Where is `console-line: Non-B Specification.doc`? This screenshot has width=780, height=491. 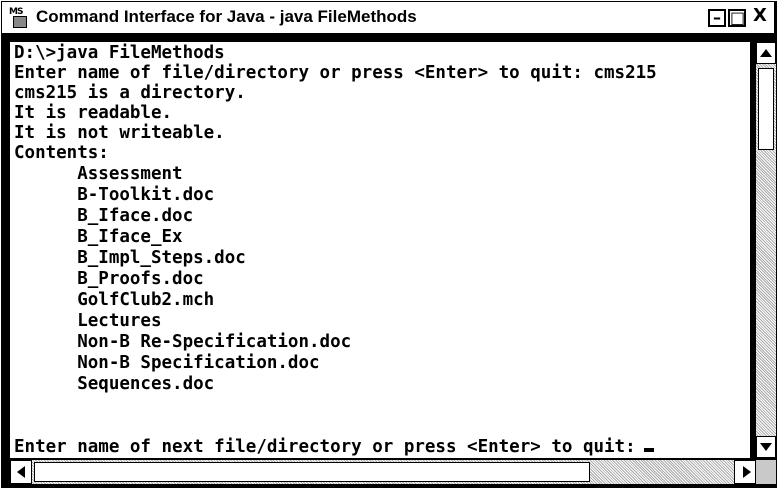
console-line: Non-B Specification.doc is located at coordinates (167, 363).